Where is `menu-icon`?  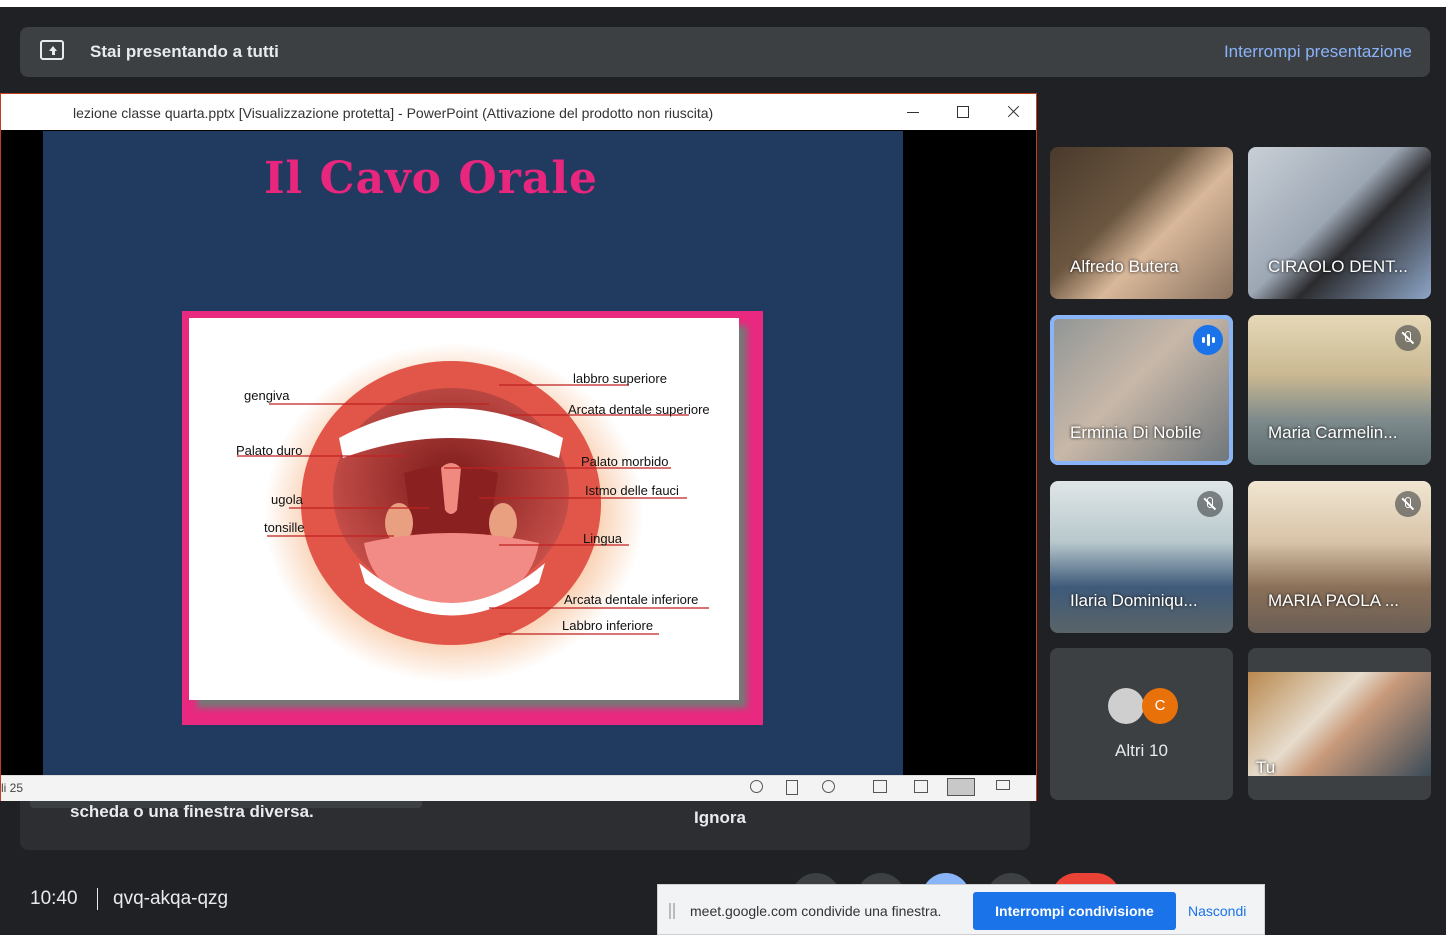
menu-icon is located at coordinates (792, 787).